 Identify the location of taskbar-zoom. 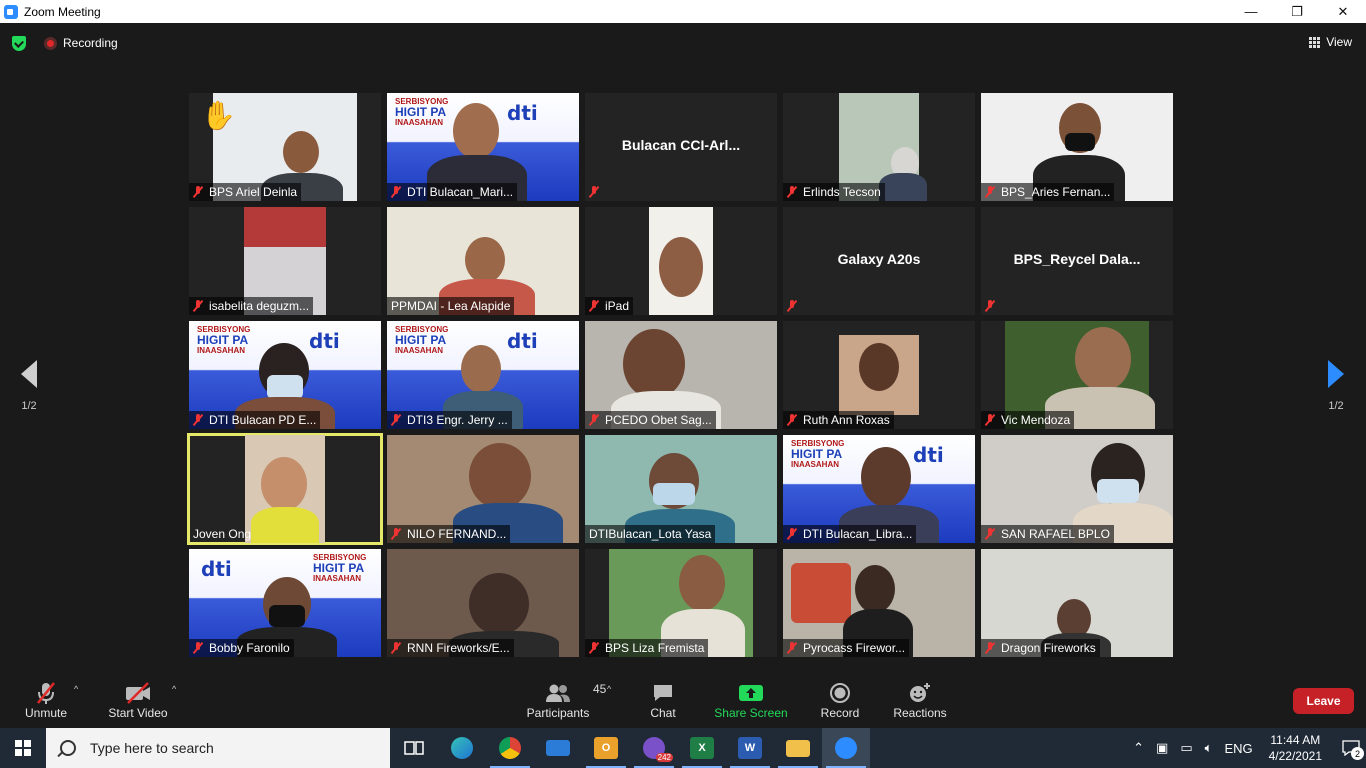
(846, 748).